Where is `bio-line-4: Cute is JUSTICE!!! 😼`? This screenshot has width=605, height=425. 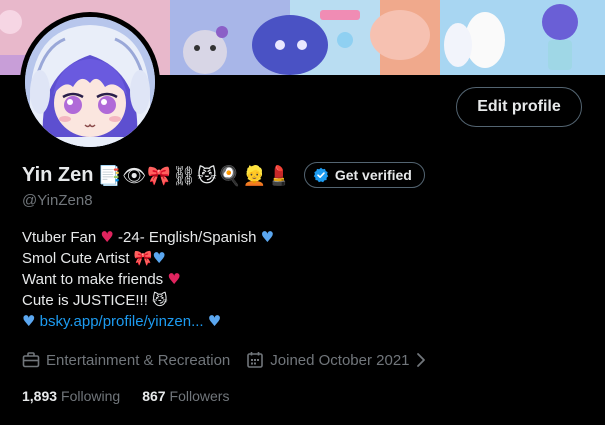
bio-line-4: Cute is JUSTICE!!! 😼 is located at coordinates (148, 300).